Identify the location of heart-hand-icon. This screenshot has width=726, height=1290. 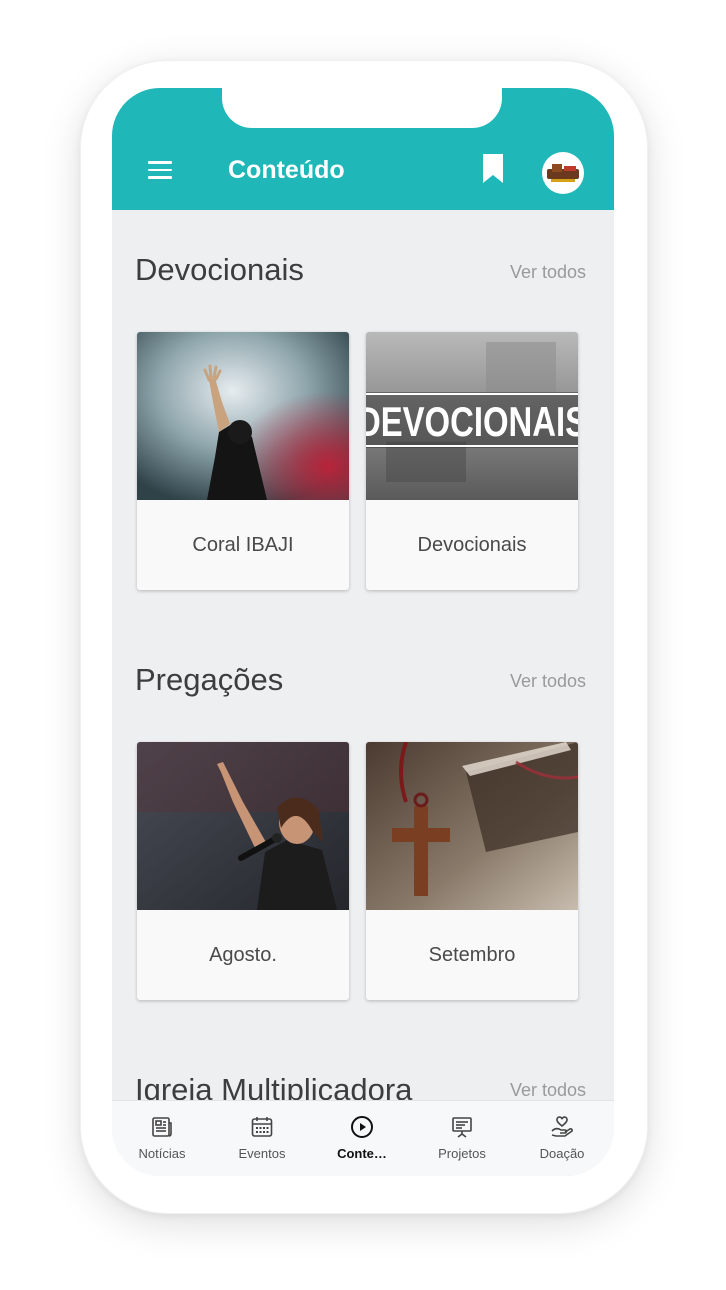
(562, 1126).